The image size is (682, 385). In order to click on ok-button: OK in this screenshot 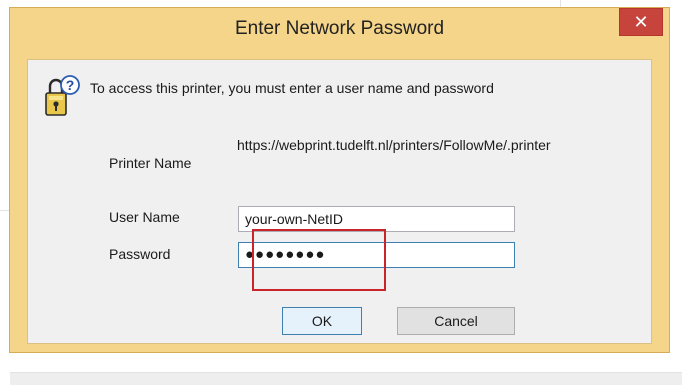, I will do `click(322, 321)`.